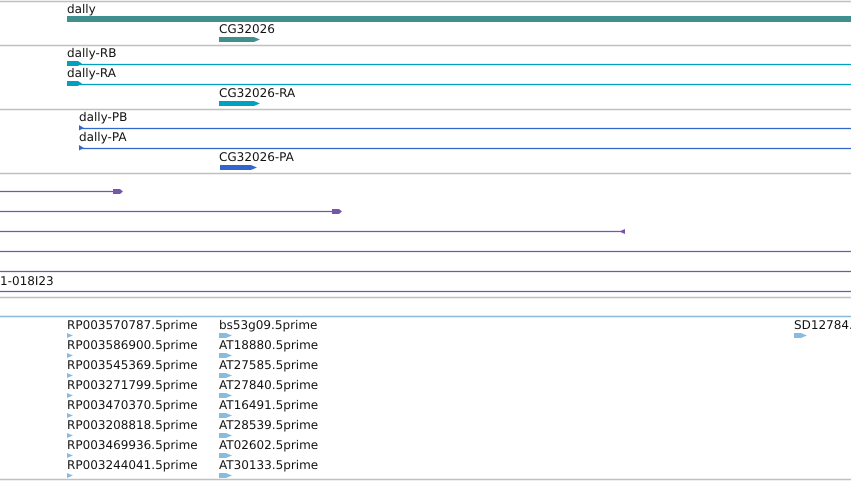 This screenshot has height=481, width=851. What do you see at coordinates (91, 53) in the screenshot?
I see `transcript-label: dally-RB` at bounding box center [91, 53].